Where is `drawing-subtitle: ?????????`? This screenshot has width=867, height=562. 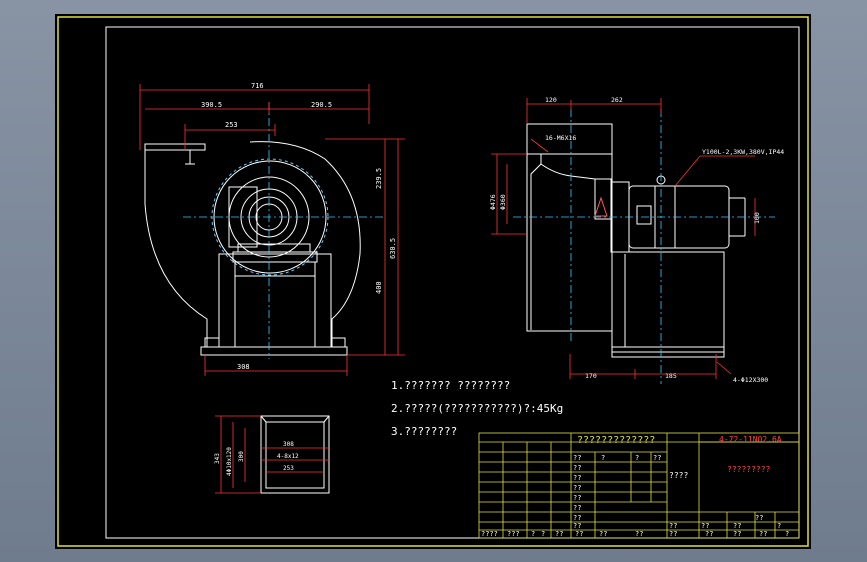 drawing-subtitle: ????????? is located at coordinates (749, 469).